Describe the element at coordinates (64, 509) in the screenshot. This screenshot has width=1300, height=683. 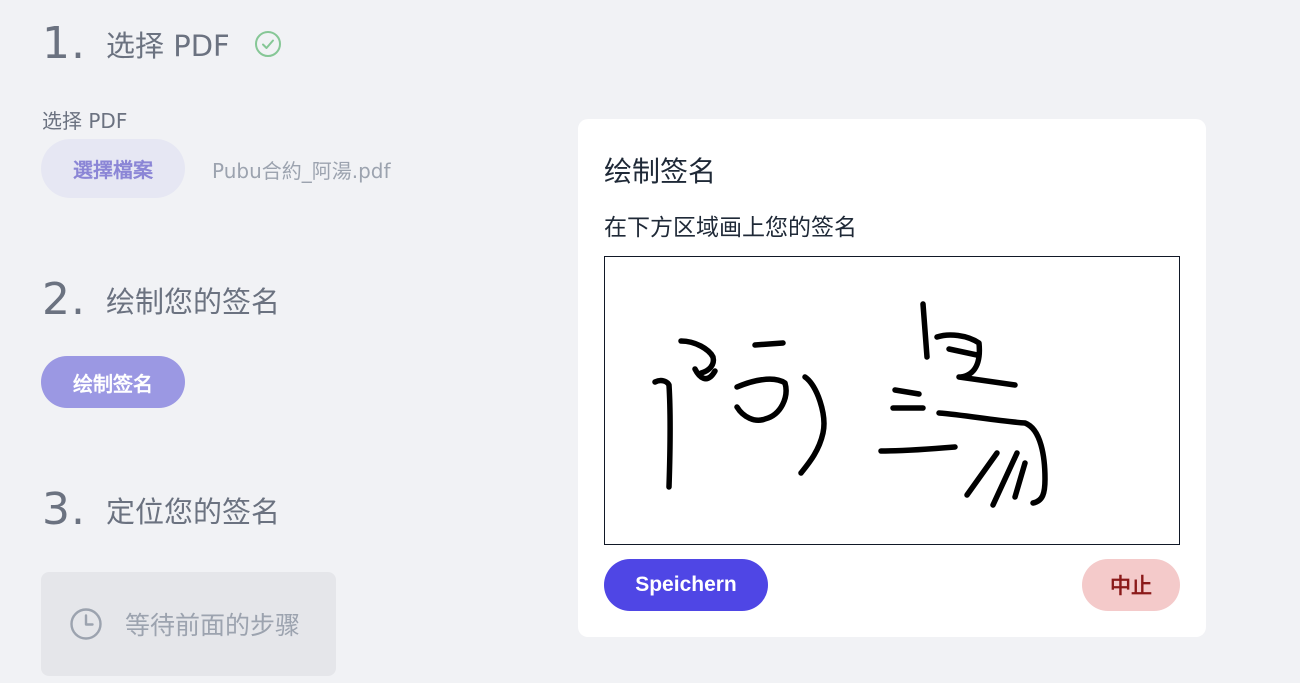
I see `step-number: 3.` at that location.